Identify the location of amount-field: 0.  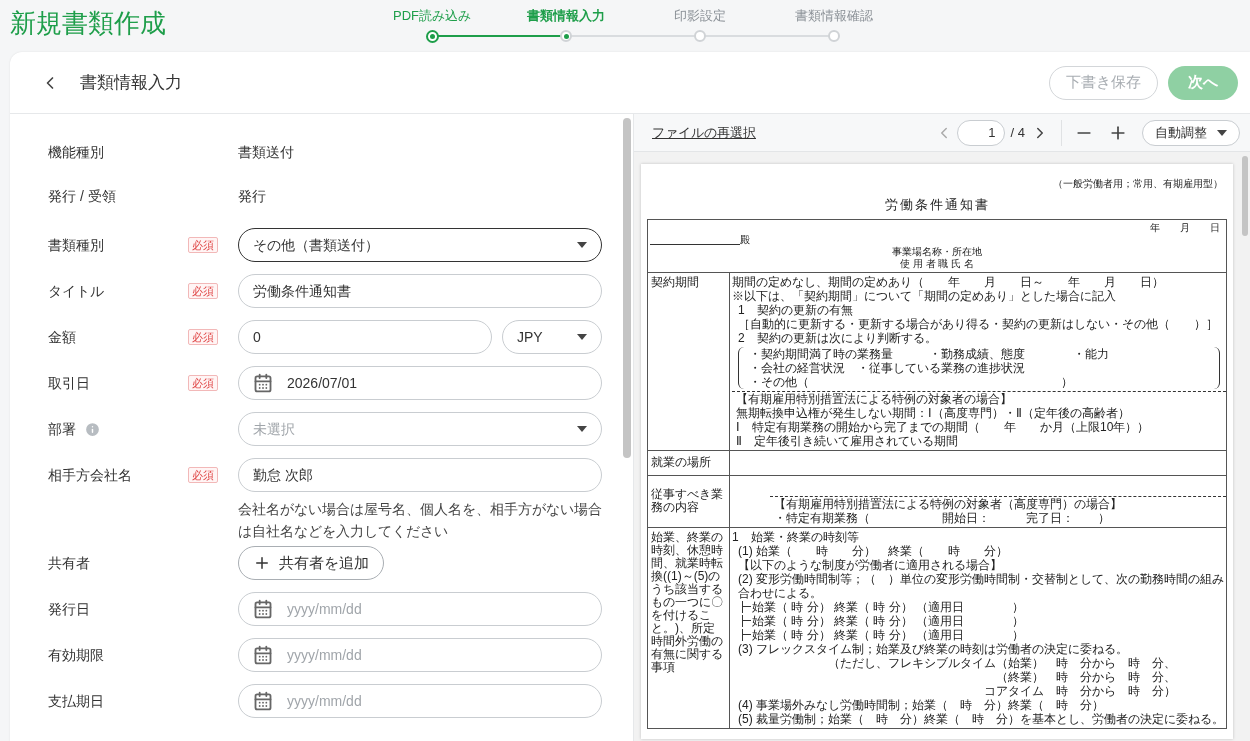
(365, 337).